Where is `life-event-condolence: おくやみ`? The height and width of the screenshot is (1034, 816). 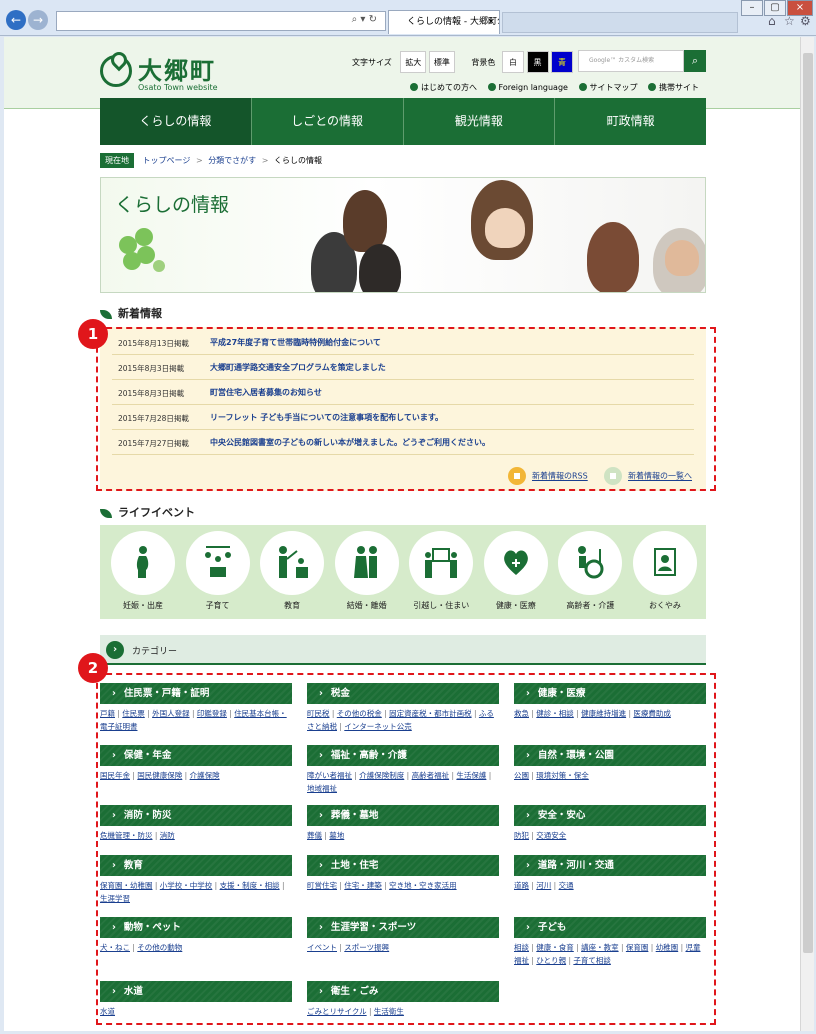 life-event-condolence: おくやみ is located at coordinates (665, 575).